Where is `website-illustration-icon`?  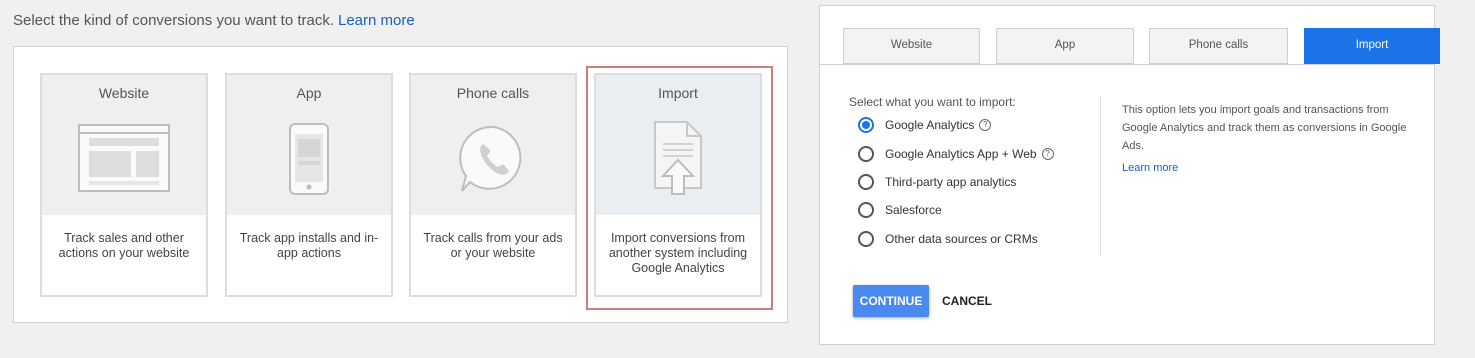 website-illustration-icon is located at coordinates (124, 159).